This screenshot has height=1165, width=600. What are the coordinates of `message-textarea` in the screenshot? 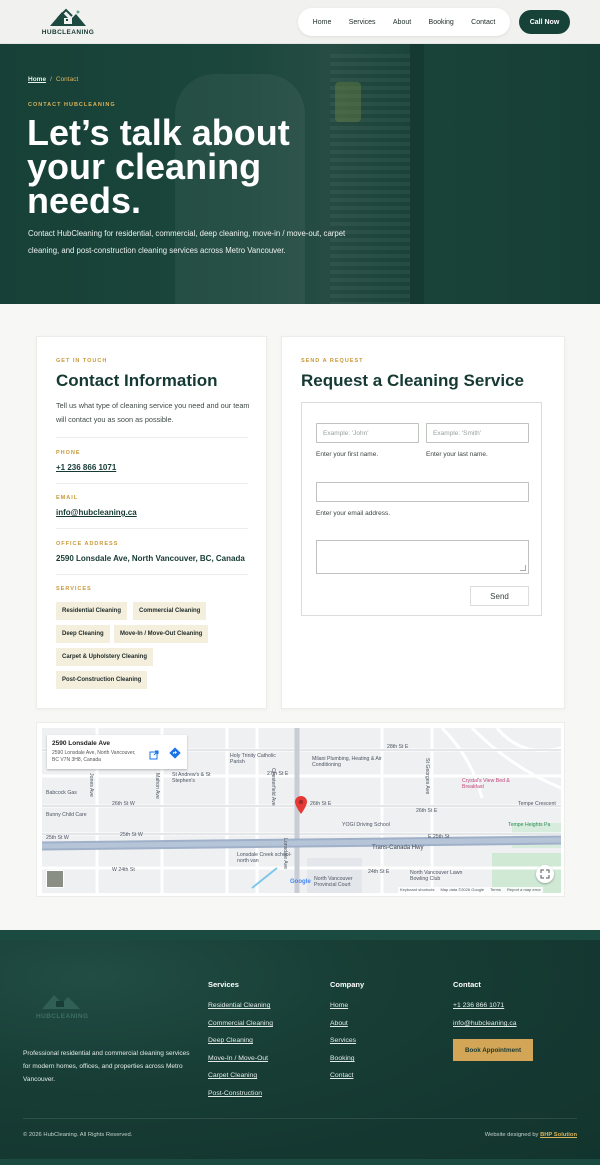 It's located at (422, 557).